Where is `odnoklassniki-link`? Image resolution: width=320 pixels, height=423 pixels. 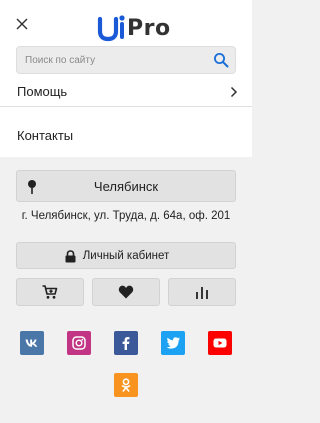
odnoklassniki-link is located at coordinates (126, 385).